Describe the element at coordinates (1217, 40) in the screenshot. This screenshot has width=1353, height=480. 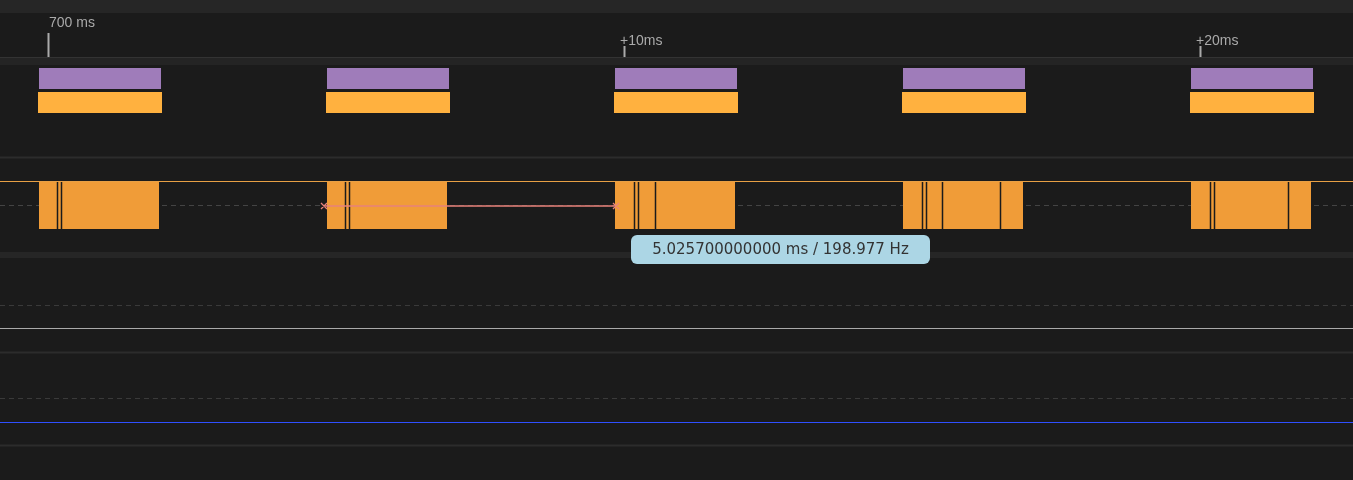
I see `tick-label: +20ms` at that location.